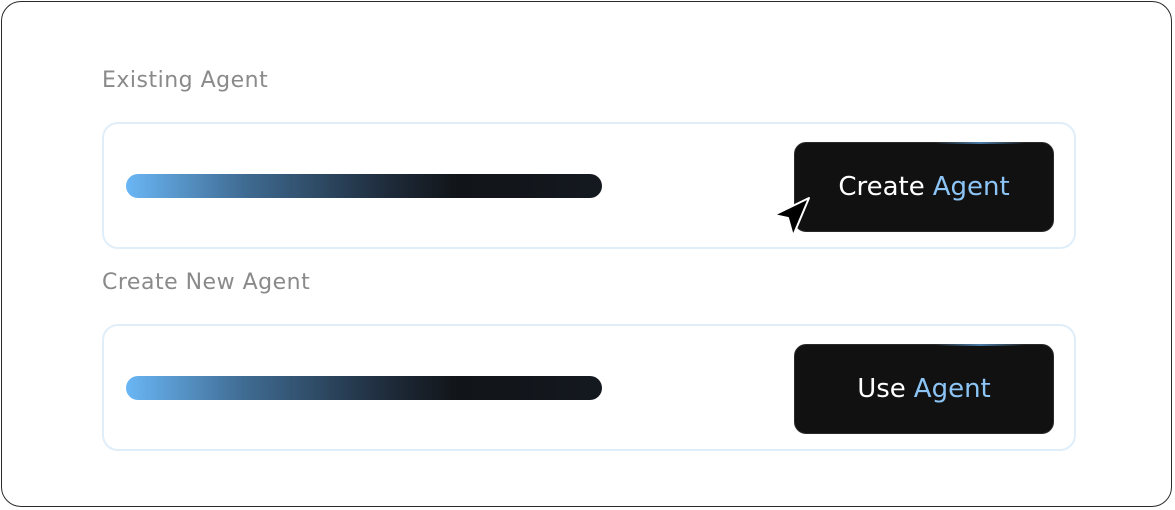 Image resolution: width=1175 pixels, height=510 pixels. I want to click on button-label-main: Create, so click(881, 187).